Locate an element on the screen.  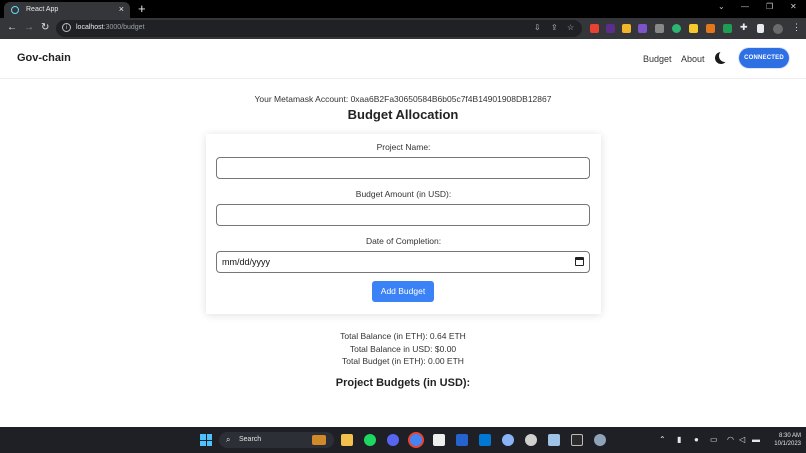
windows-start-icon is located at coordinates (206, 440).